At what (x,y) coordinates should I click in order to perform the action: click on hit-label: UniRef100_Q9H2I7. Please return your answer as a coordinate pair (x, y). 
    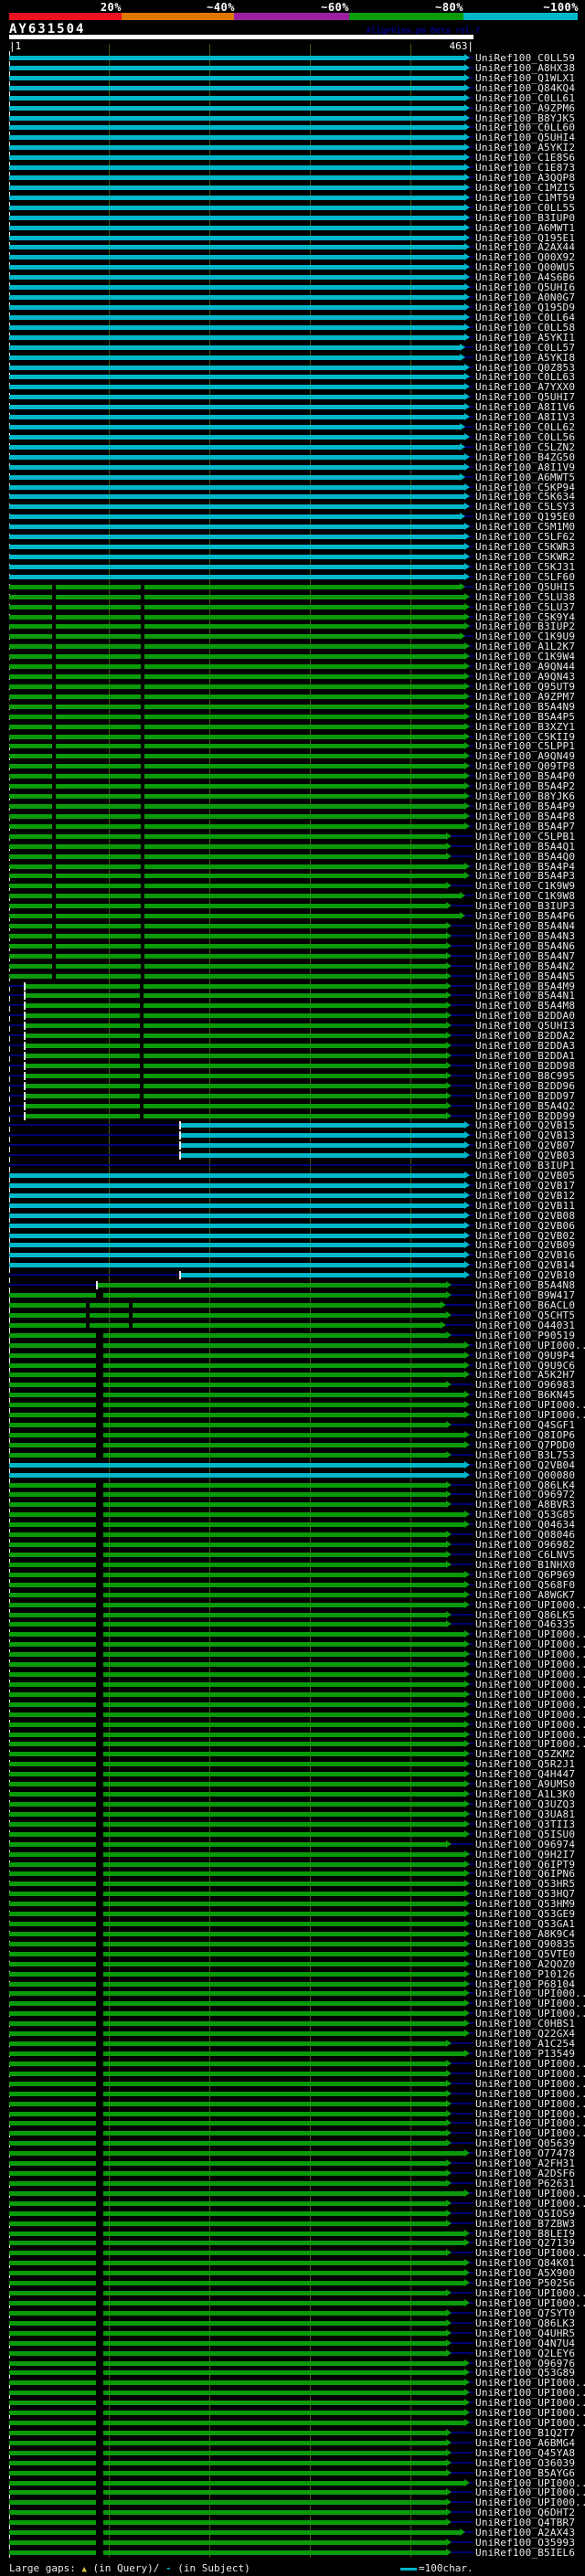
    Looking at the image, I should click on (525, 1855).